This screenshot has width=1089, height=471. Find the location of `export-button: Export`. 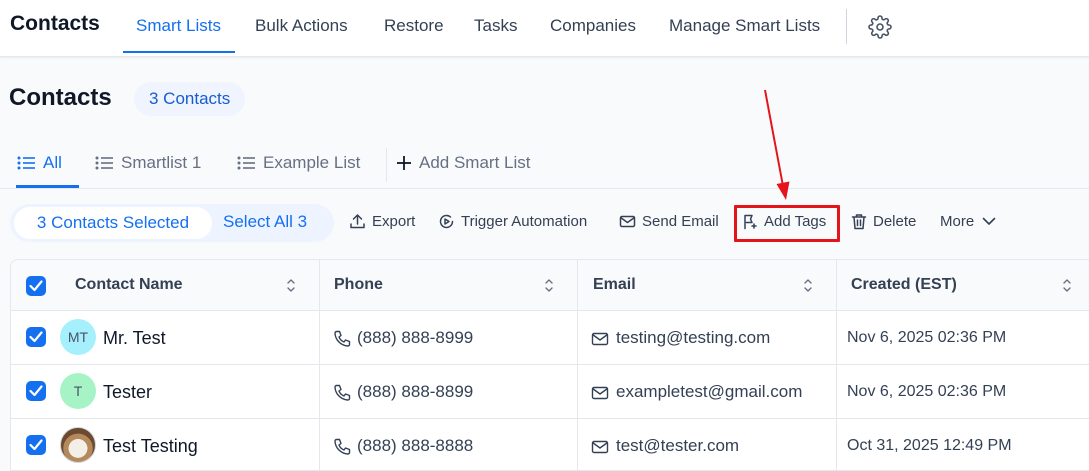

export-button: Export is located at coordinates (382, 221).